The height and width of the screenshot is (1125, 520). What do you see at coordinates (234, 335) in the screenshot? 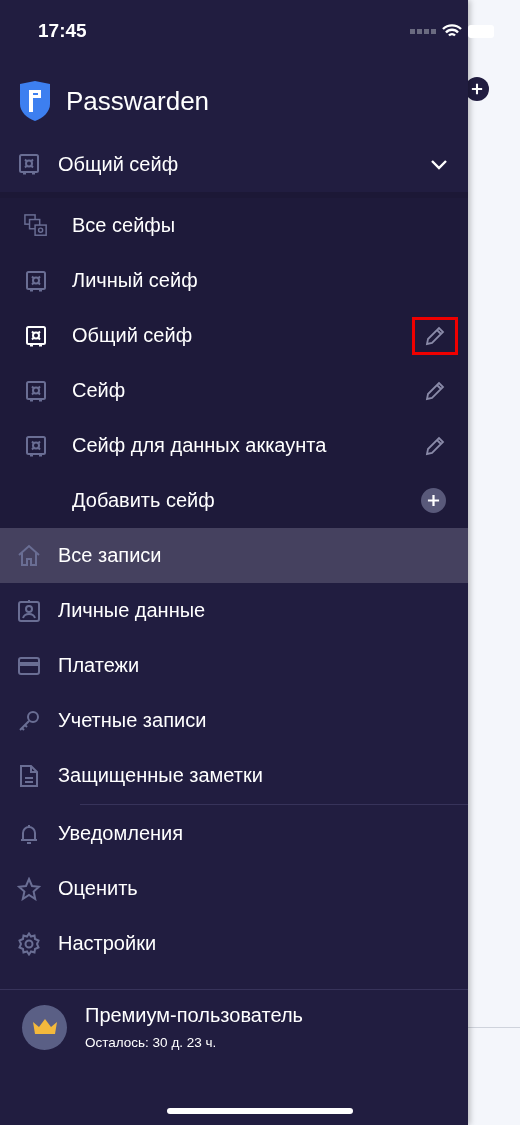
I see `vault-item: Общий сейф` at bounding box center [234, 335].